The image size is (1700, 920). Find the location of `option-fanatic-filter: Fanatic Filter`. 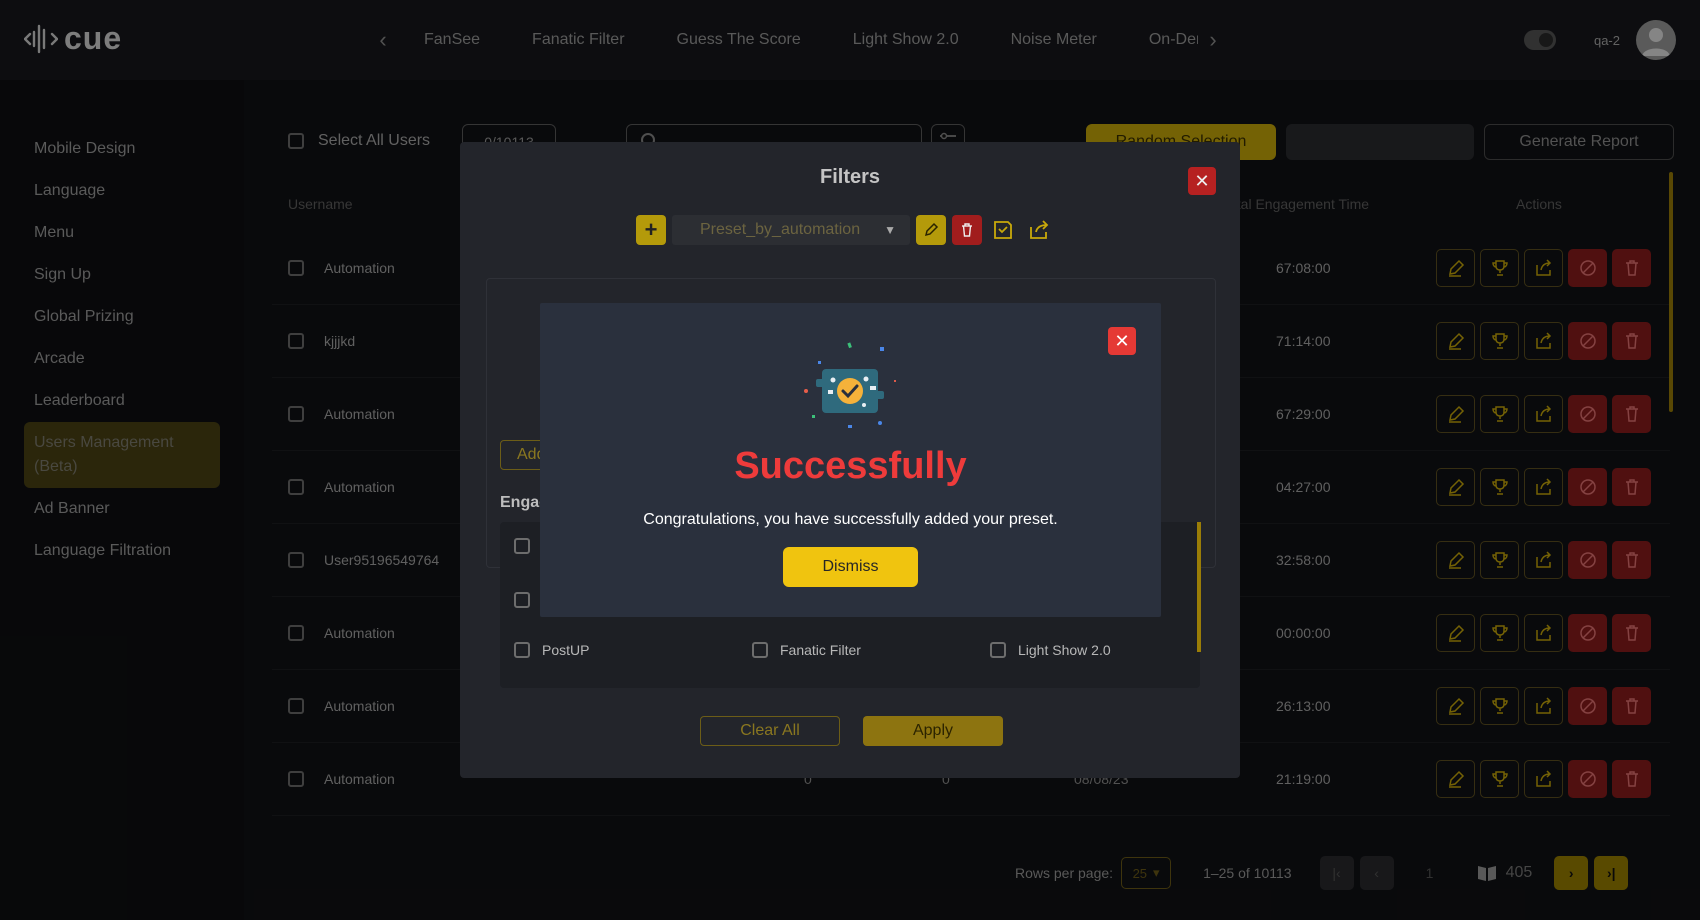

option-fanatic-filter: Fanatic Filter is located at coordinates (806, 650).